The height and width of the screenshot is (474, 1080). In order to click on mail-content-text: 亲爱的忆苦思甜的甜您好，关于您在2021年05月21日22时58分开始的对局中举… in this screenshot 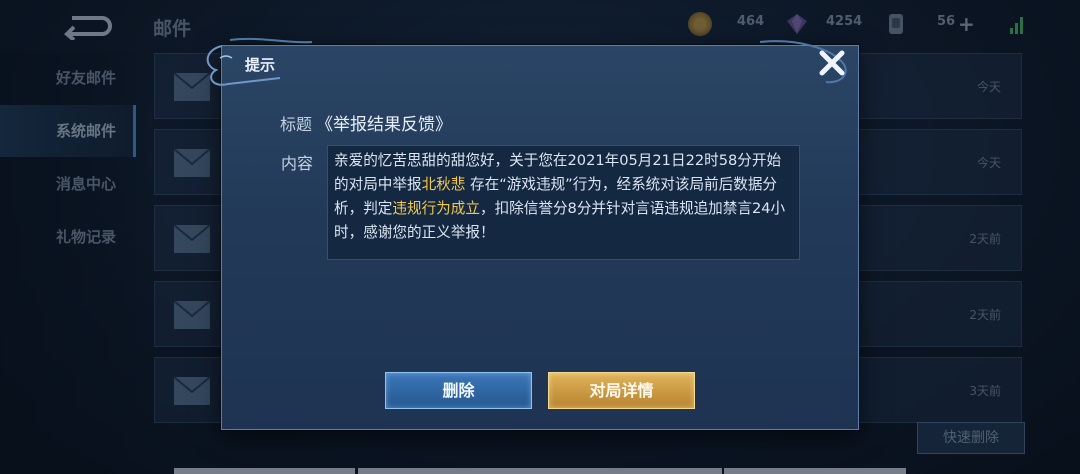, I will do `click(563, 197)`.